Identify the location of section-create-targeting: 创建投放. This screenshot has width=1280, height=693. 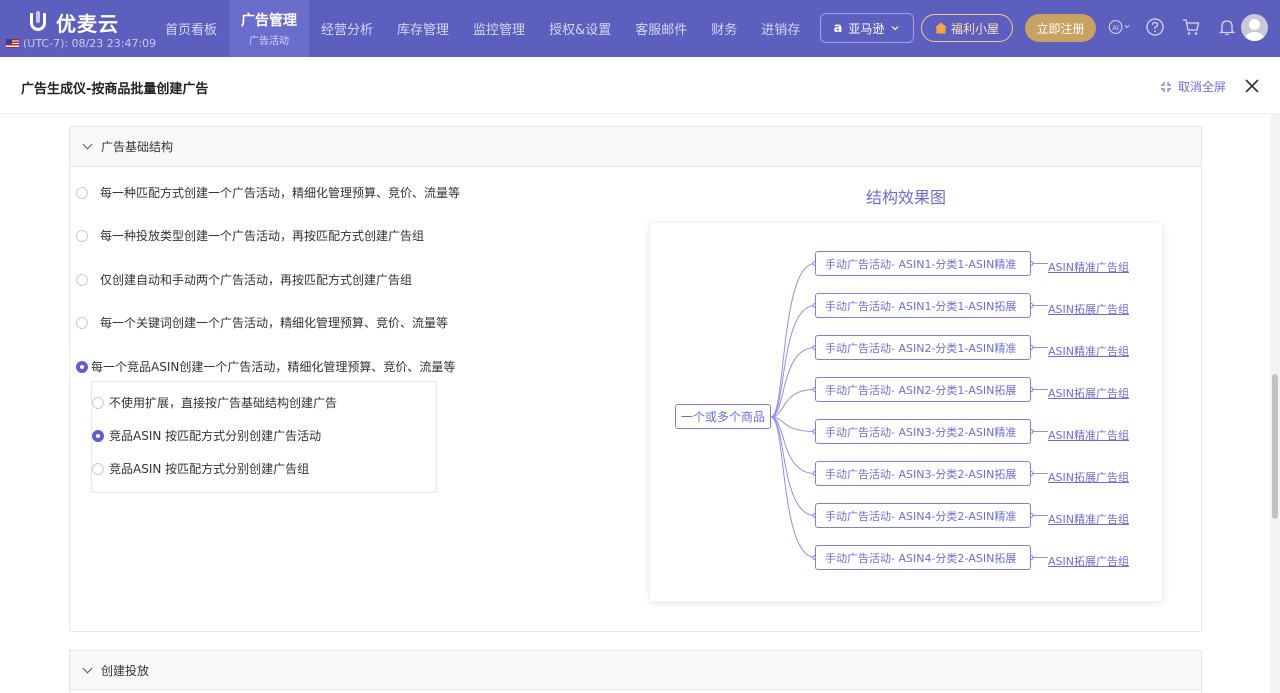
(635, 671).